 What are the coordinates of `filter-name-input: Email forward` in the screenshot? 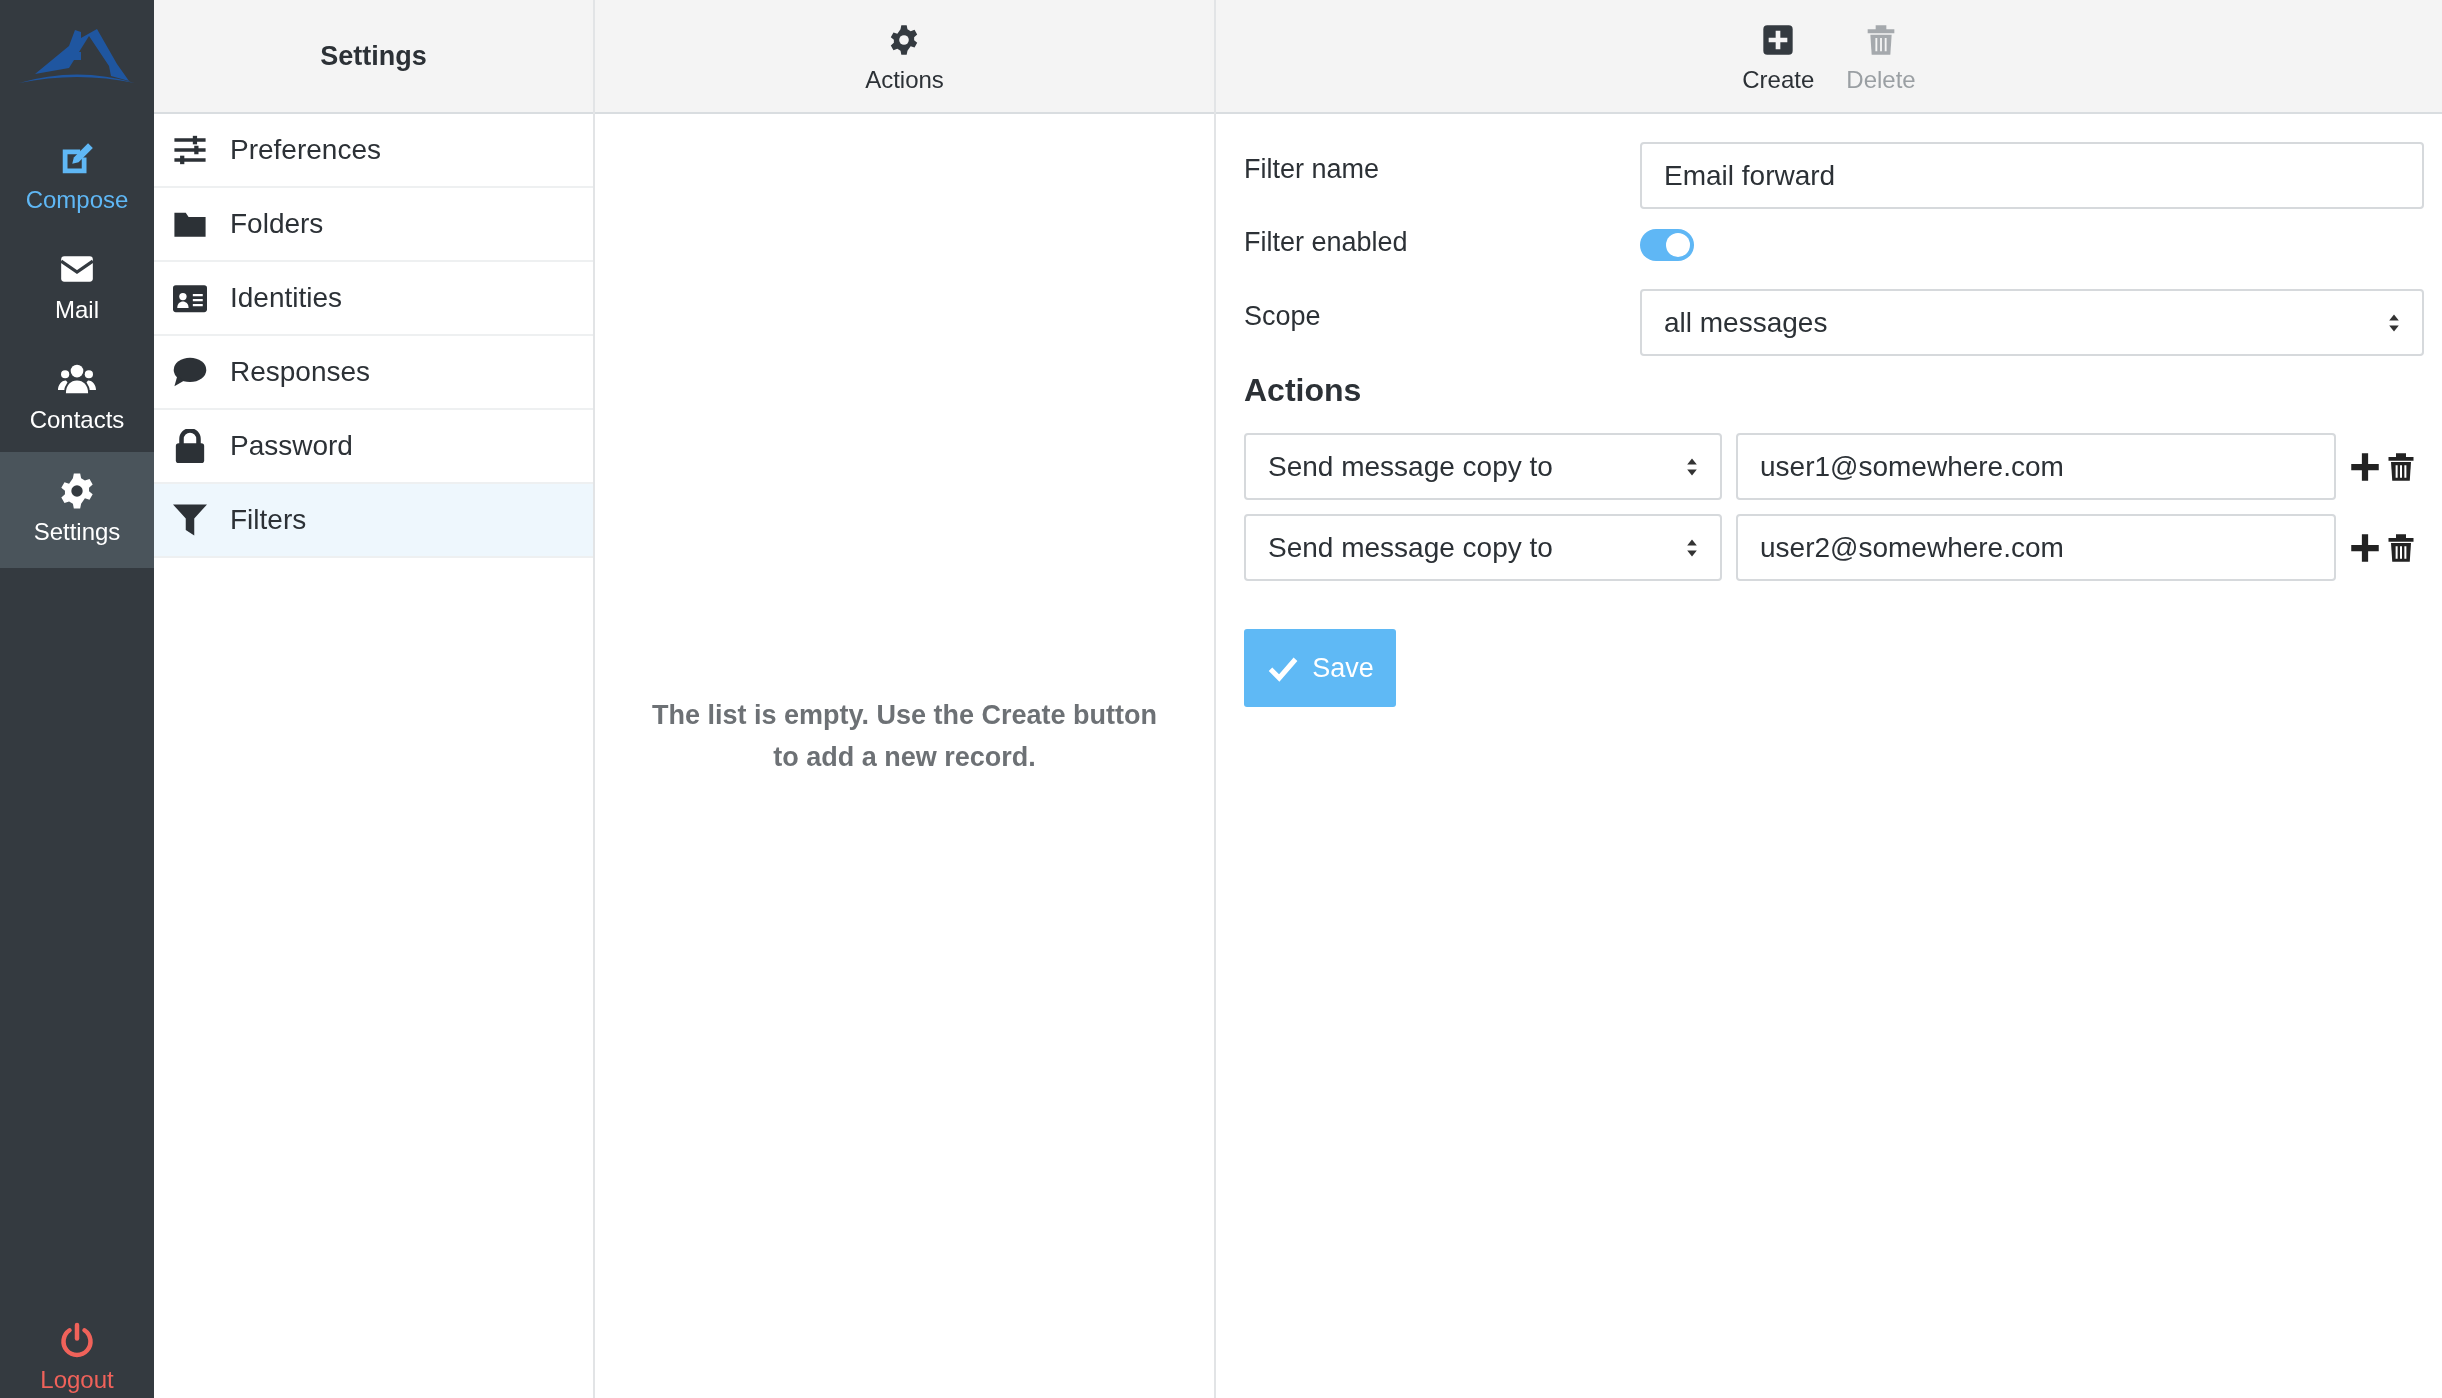 It's located at (2032, 175).